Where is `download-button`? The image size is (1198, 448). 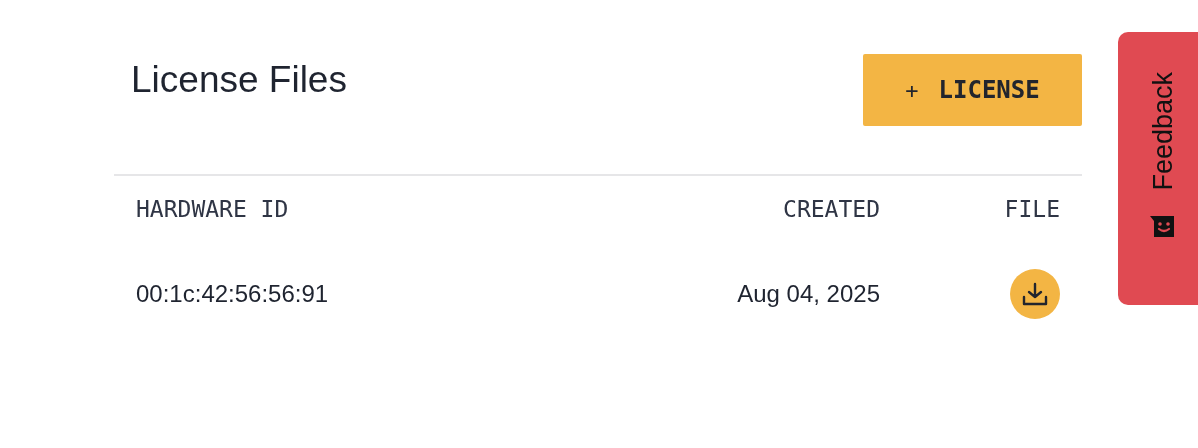
download-button is located at coordinates (1035, 294).